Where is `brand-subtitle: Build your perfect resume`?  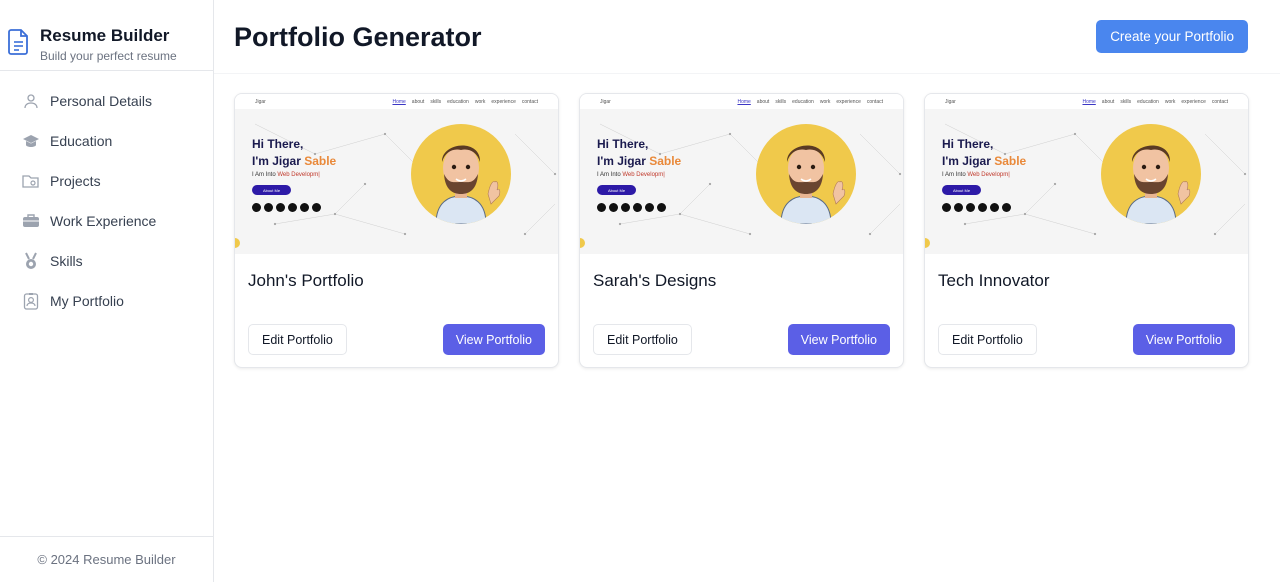 brand-subtitle: Build your perfect resume is located at coordinates (108, 56).